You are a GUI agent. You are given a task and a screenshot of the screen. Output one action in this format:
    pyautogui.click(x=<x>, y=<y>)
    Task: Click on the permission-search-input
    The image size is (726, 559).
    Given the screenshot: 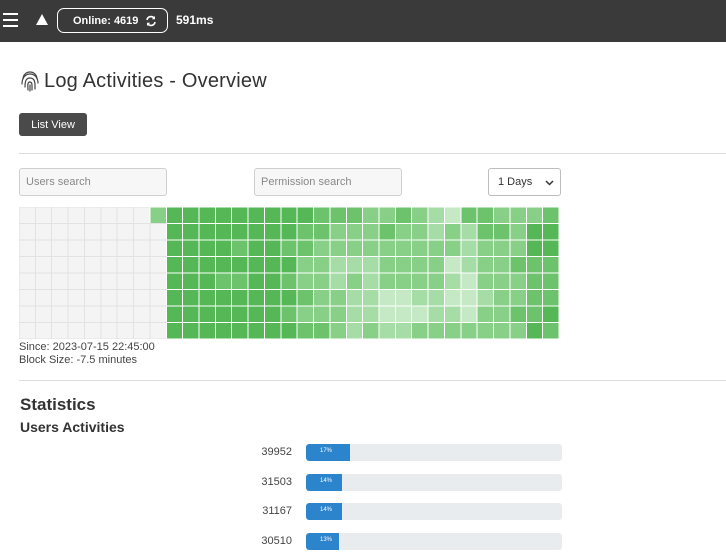 What is the action you would take?
    pyautogui.click(x=328, y=182)
    